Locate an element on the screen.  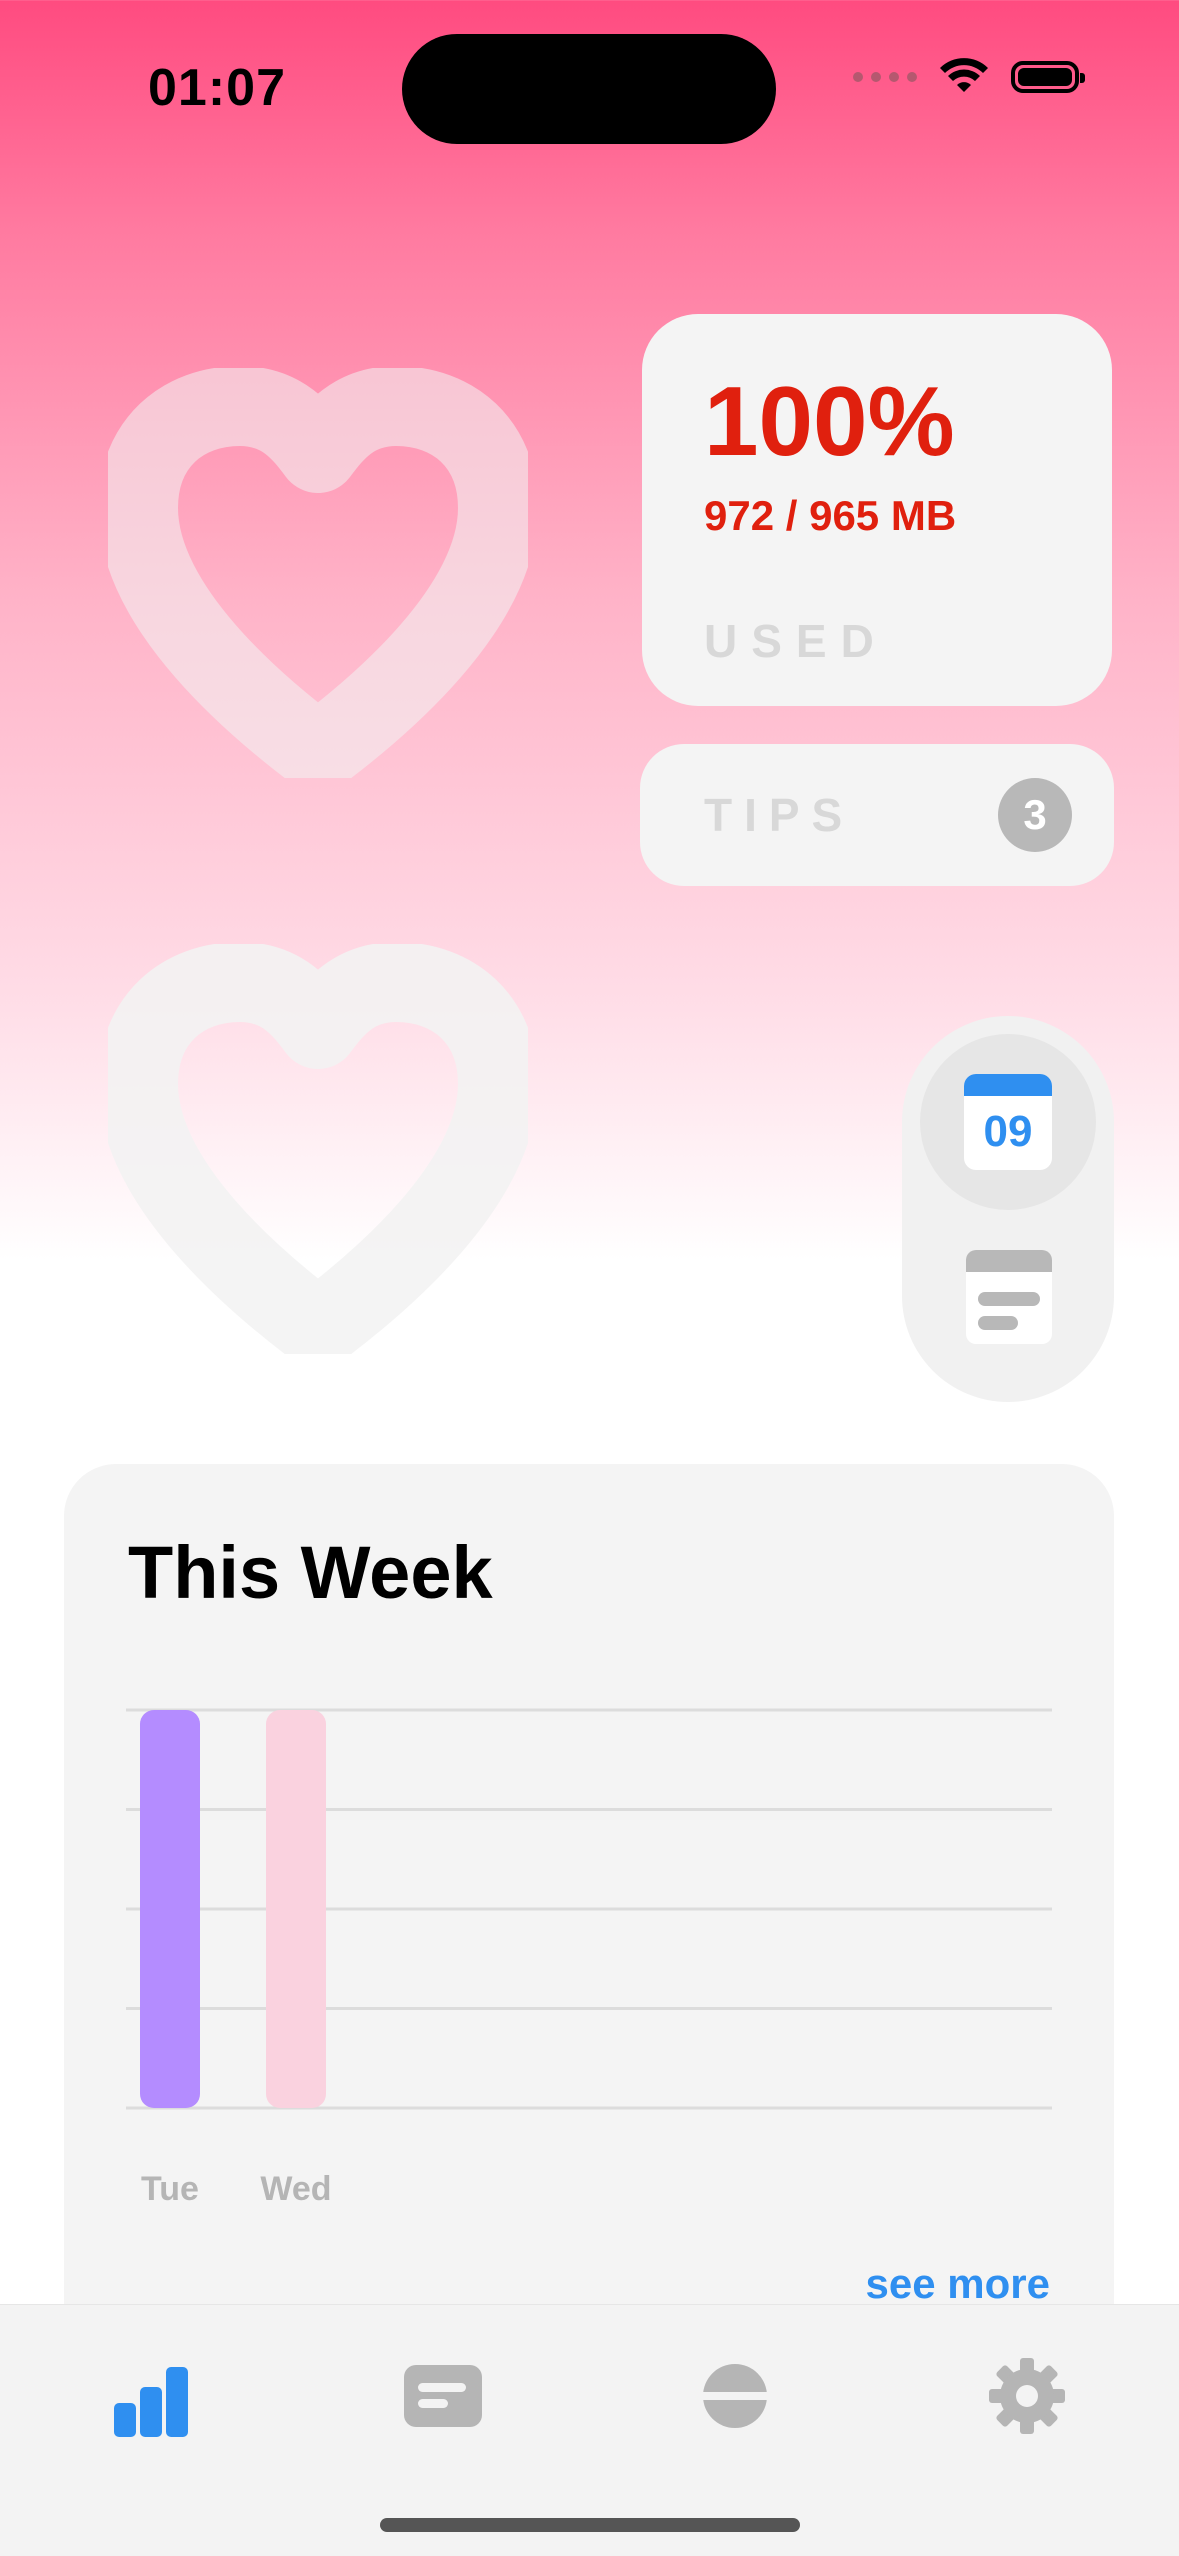
gear-icon is located at coordinates (1027, 2396).